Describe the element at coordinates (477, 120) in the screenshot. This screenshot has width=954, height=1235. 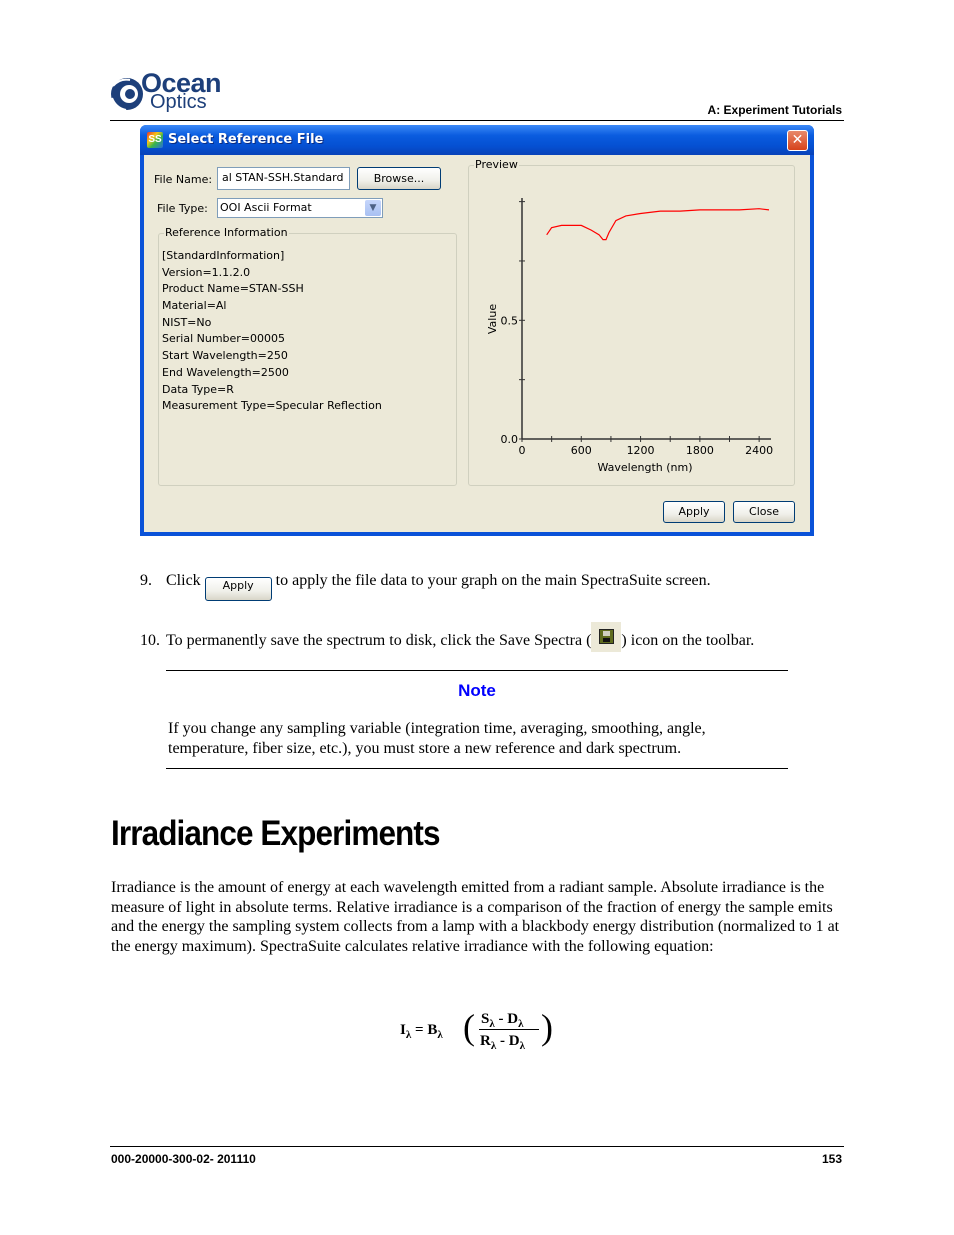
I see `header-divider` at that location.